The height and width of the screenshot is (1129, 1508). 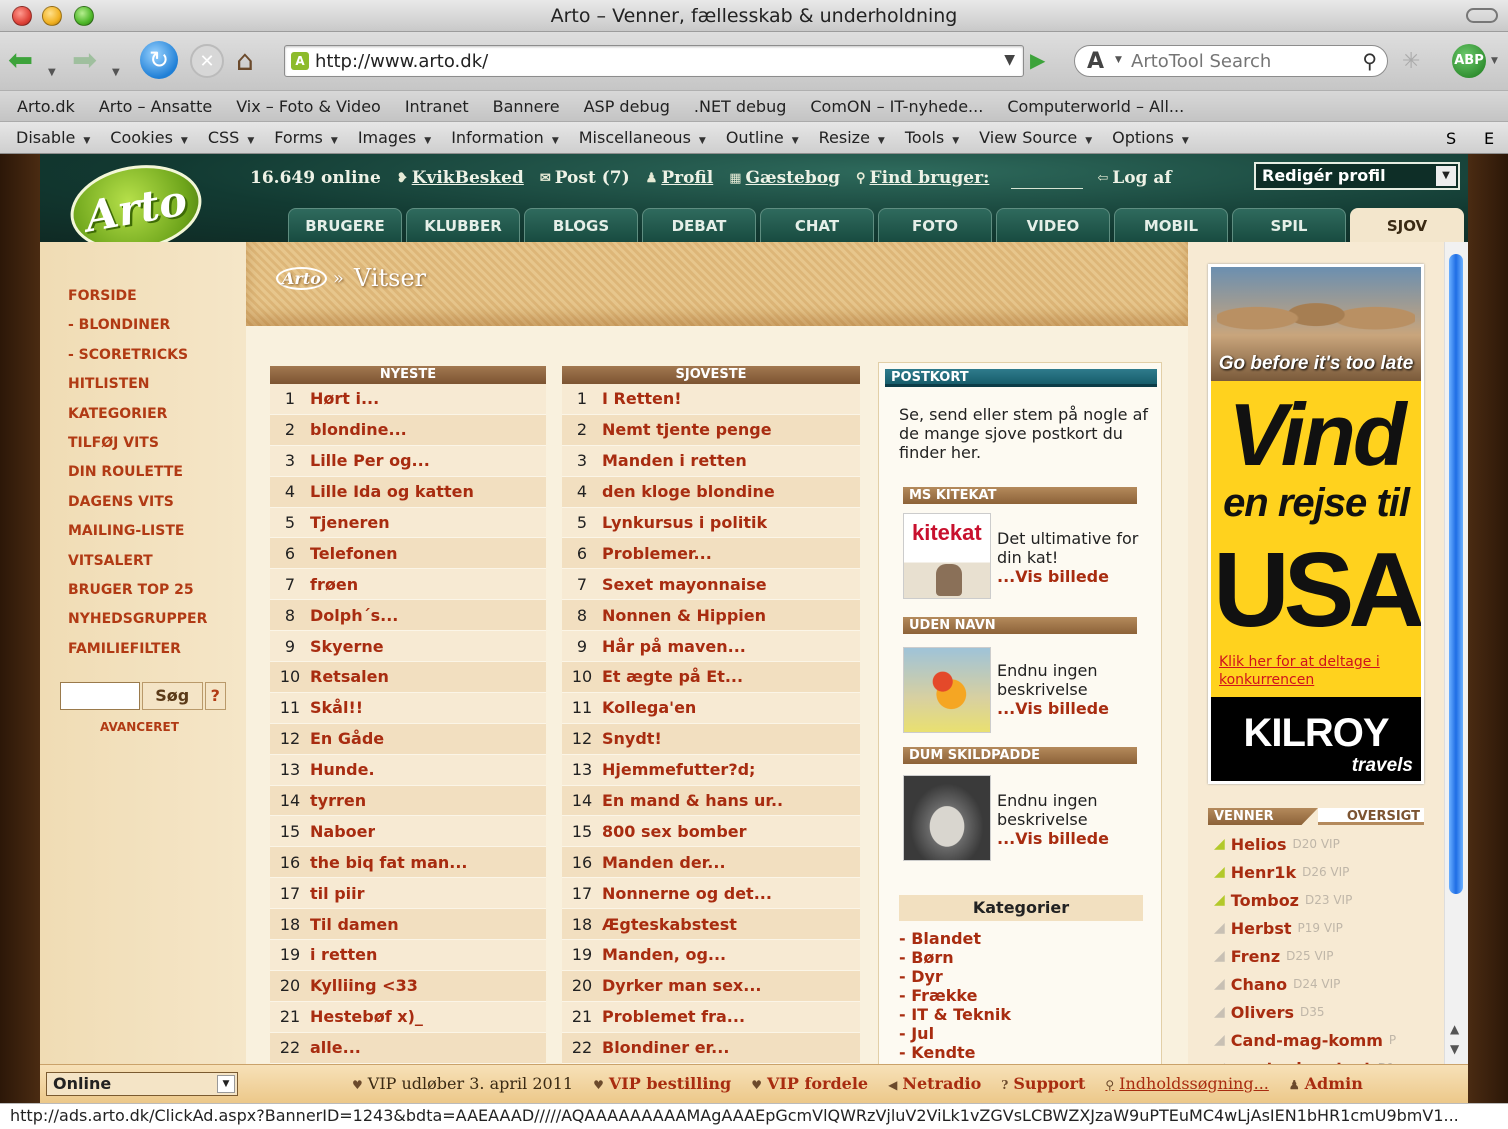 What do you see at coordinates (1407, 225) in the screenshot?
I see `tab-sjov: SJOV` at bounding box center [1407, 225].